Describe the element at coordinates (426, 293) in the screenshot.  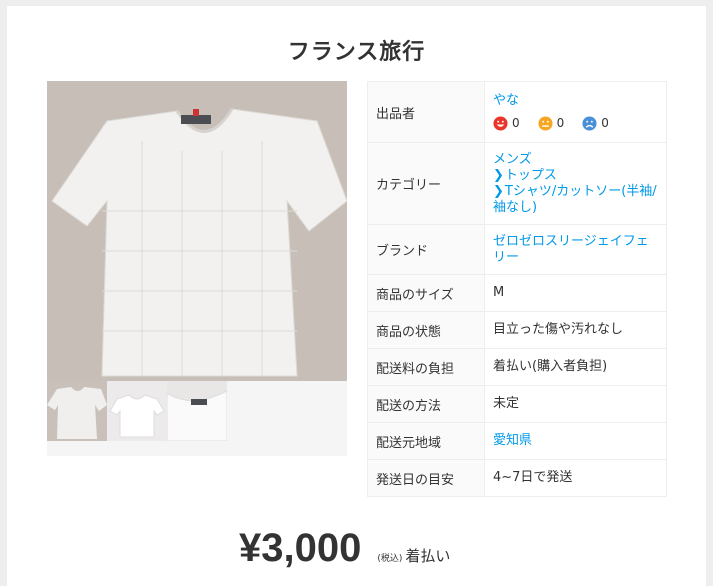
I see `size-label: 商品のサイズ` at that location.